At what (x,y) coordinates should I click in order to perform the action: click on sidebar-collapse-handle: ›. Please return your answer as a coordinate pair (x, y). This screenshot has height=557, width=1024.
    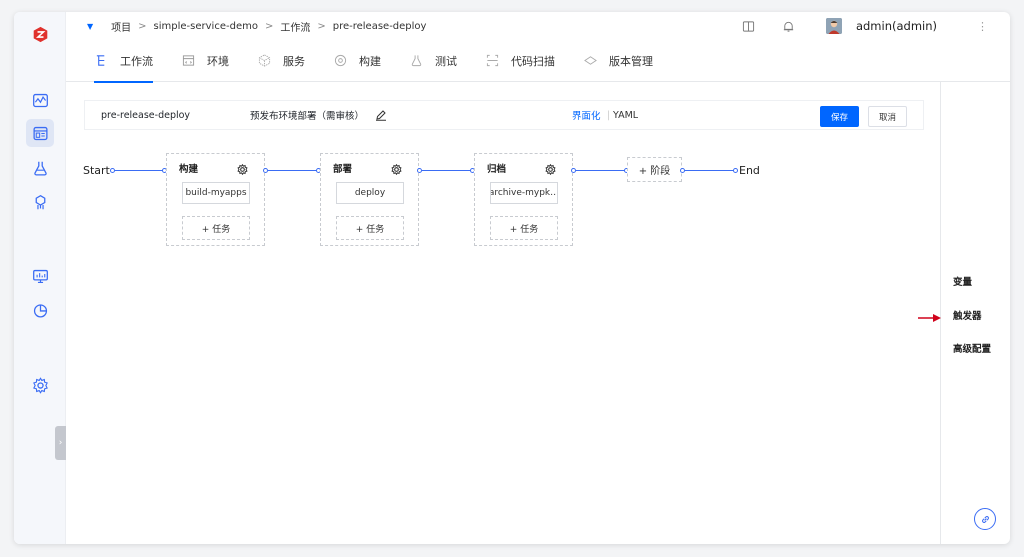
    Looking at the image, I should click on (60, 443).